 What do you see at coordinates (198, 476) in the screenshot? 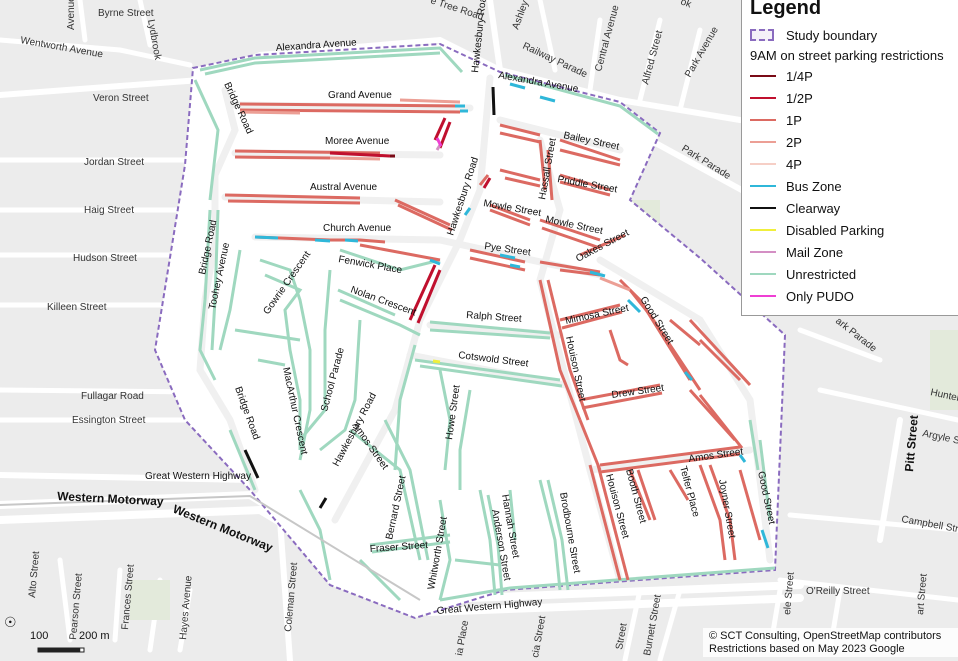
I see `label-great-western-highway-west: Great Western Highway` at bounding box center [198, 476].